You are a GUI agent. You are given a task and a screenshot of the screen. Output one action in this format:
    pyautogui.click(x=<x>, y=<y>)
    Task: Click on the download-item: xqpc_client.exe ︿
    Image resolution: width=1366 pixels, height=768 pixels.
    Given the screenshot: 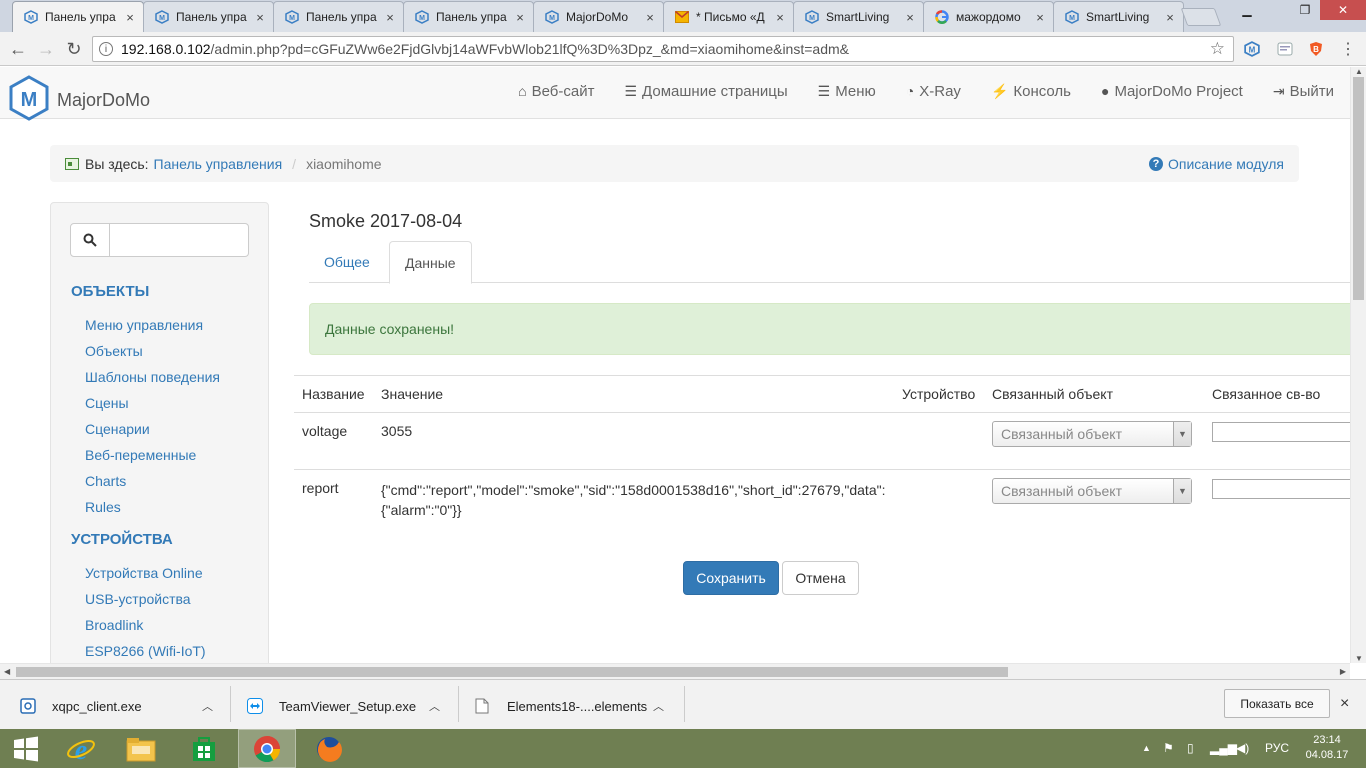 What is the action you would take?
    pyautogui.click(x=120, y=706)
    